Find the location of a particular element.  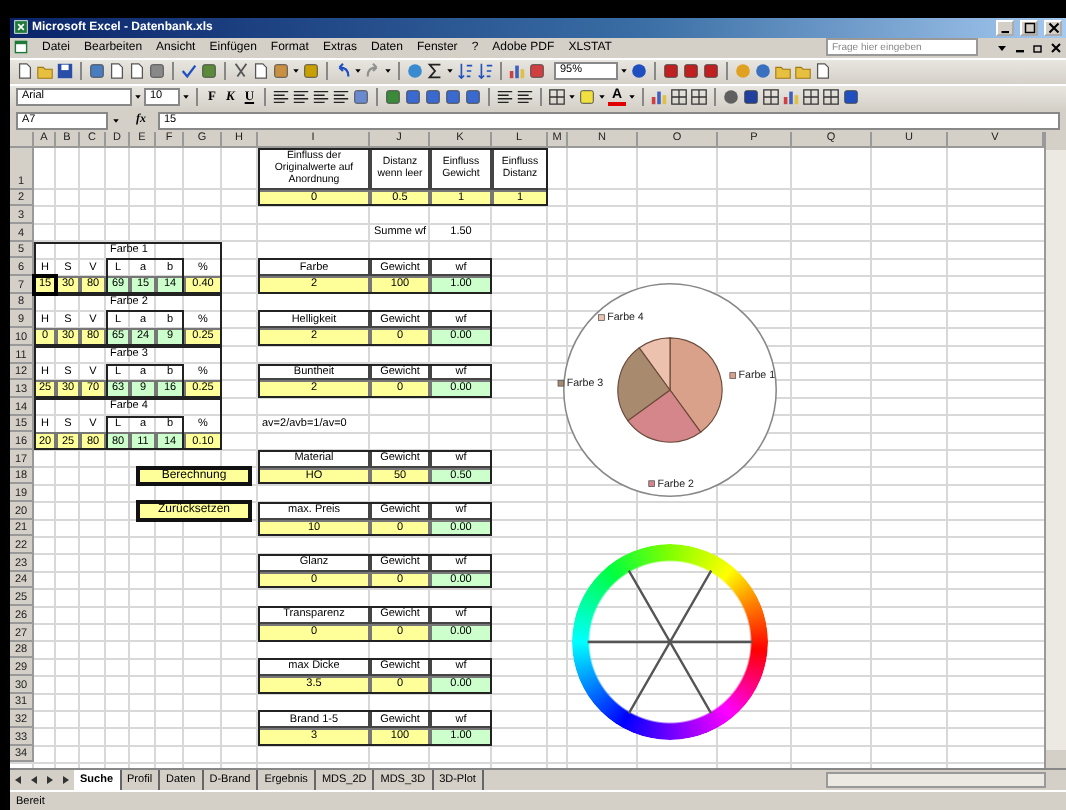

close-button is located at coordinates (1053, 27).